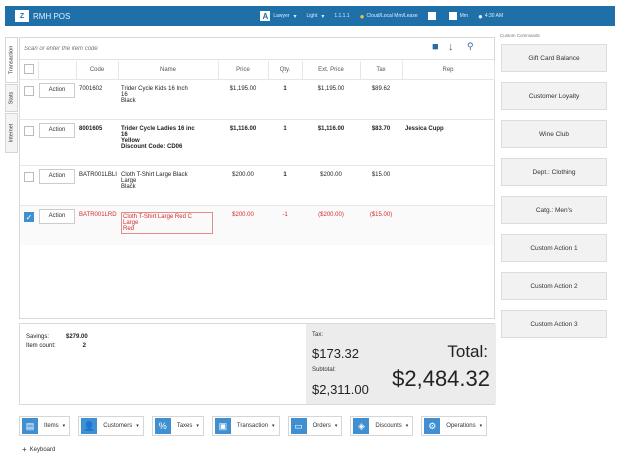 This screenshot has width=623, height=459. Describe the element at coordinates (494, 16) in the screenshot. I see `titlebar-clock-label: 4:30 AM` at that location.